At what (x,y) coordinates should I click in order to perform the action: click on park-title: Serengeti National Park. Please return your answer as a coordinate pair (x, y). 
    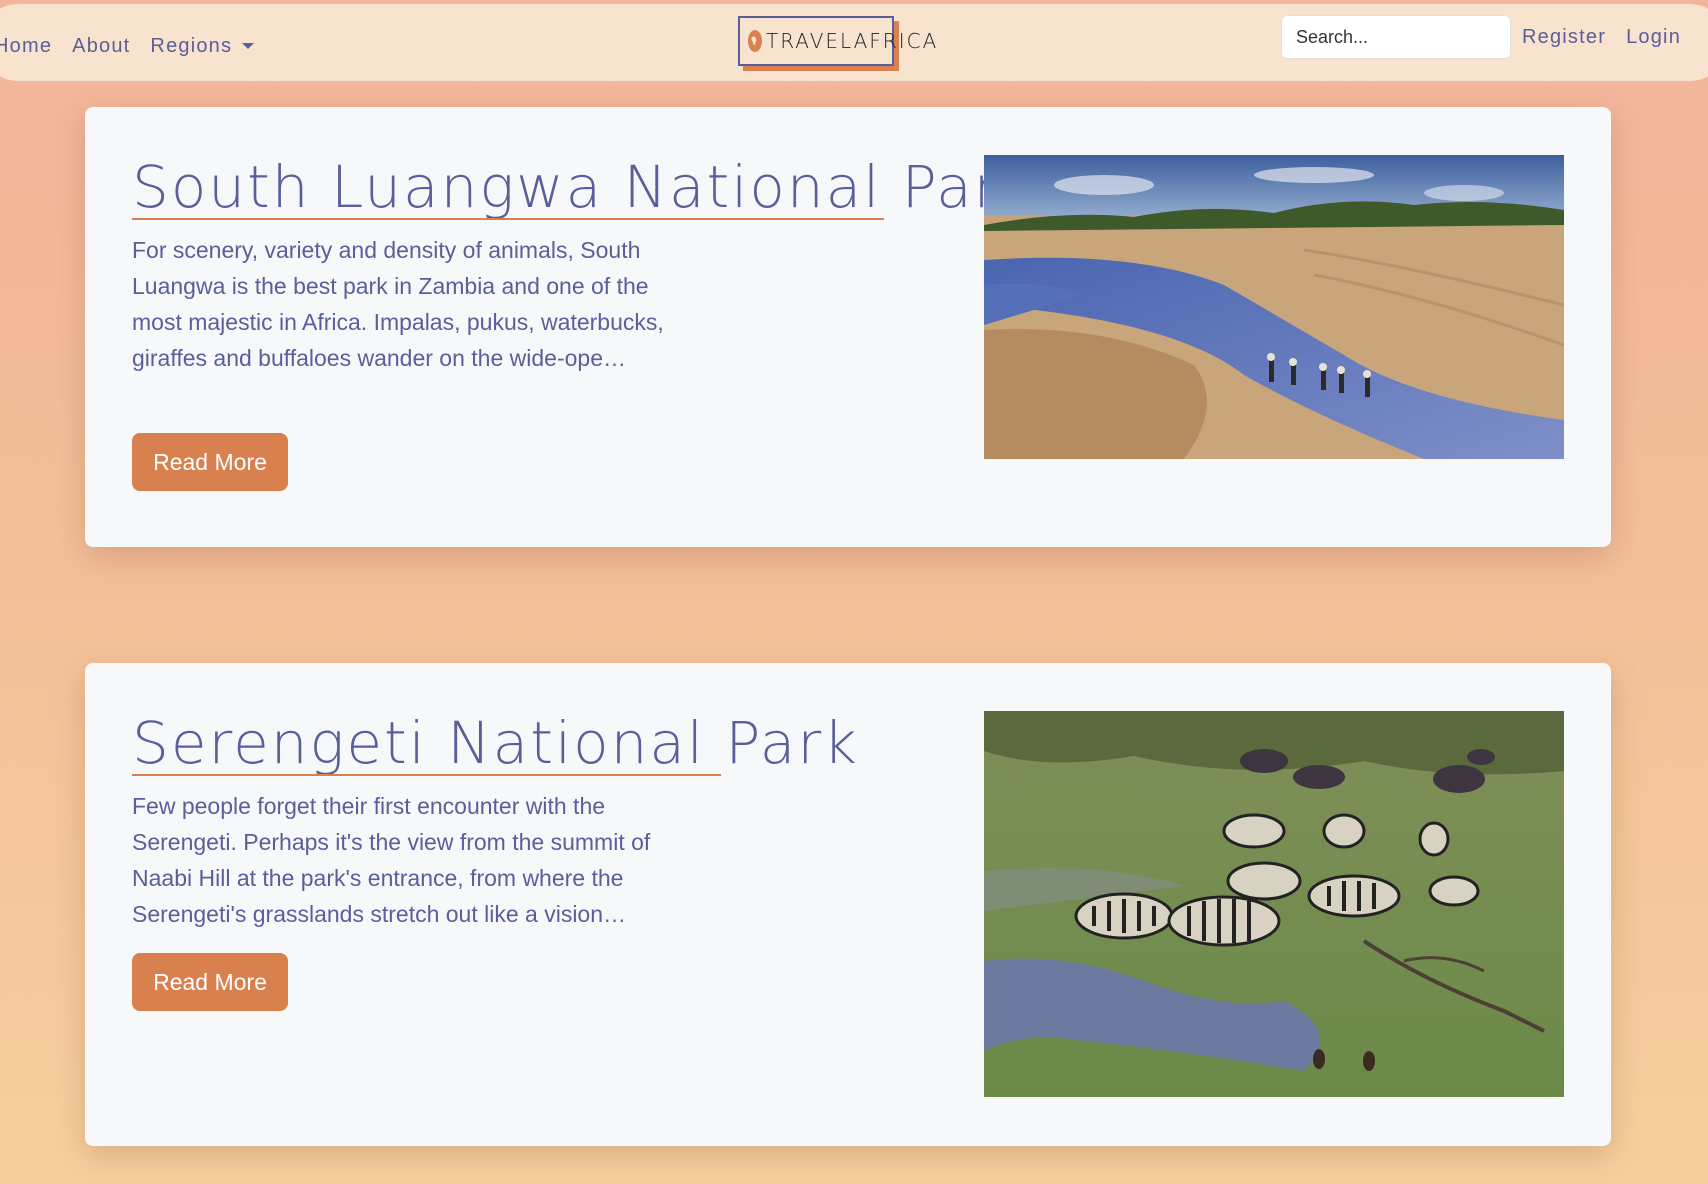
    Looking at the image, I should click on (495, 743).